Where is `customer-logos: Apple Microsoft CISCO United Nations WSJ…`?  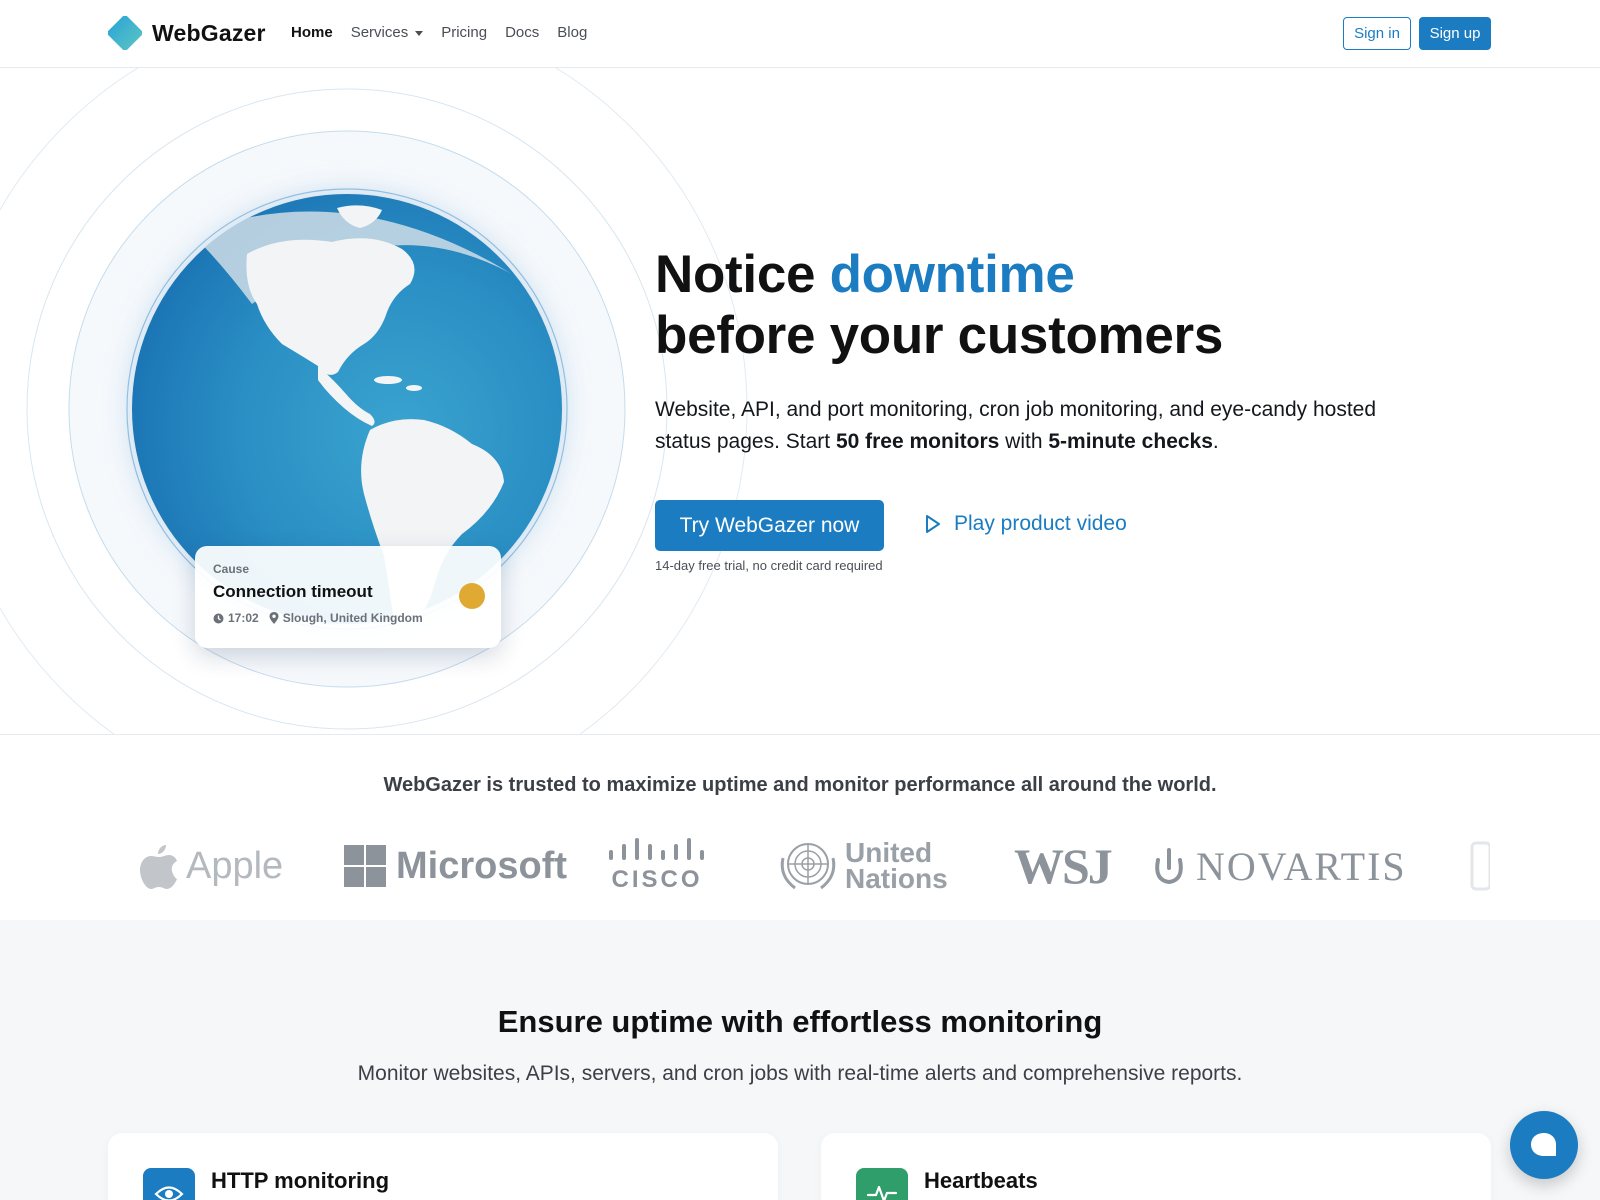
customer-logos: Apple Microsoft CISCO United Nations WSJ… is located at coordinates (810, 870).